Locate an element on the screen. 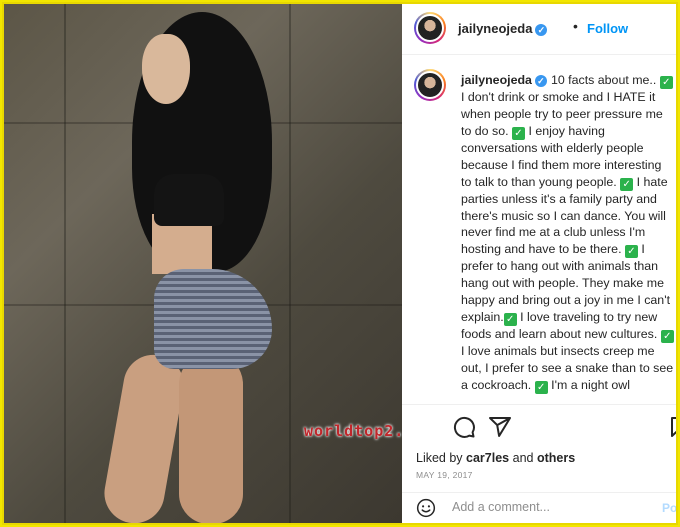 This screenshot has height=527, width=680. person-shorts is located at coordinates (213, 319).